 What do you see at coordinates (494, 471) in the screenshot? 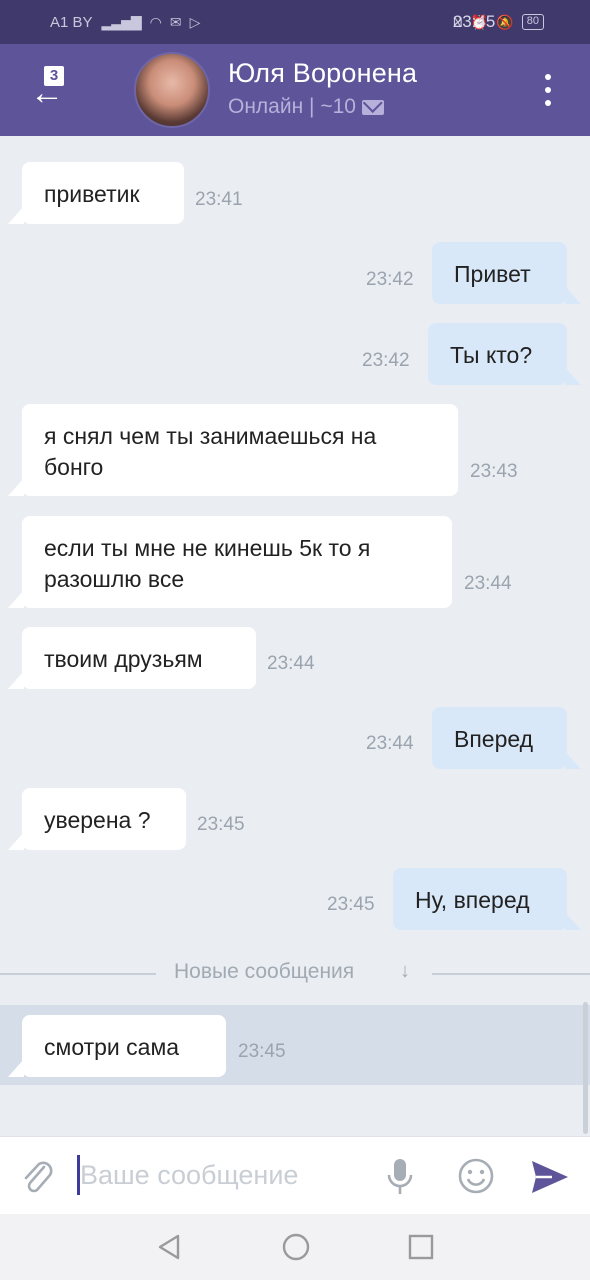
I see `message-time: 23:43` at bounding box center [494, 471].